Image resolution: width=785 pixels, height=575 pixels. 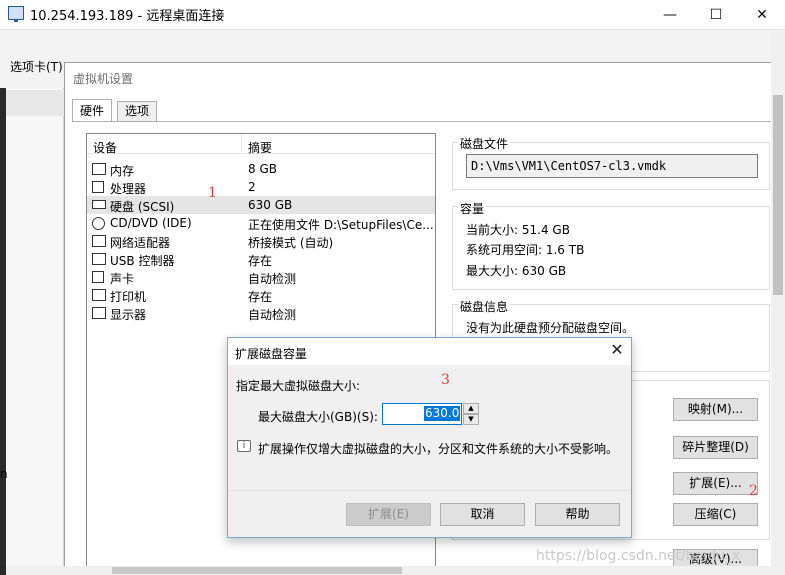 What do you see at coordinates (128, 315) in the screenshot?
I see `device-name: 显示器` at bounding box center [128, 315].